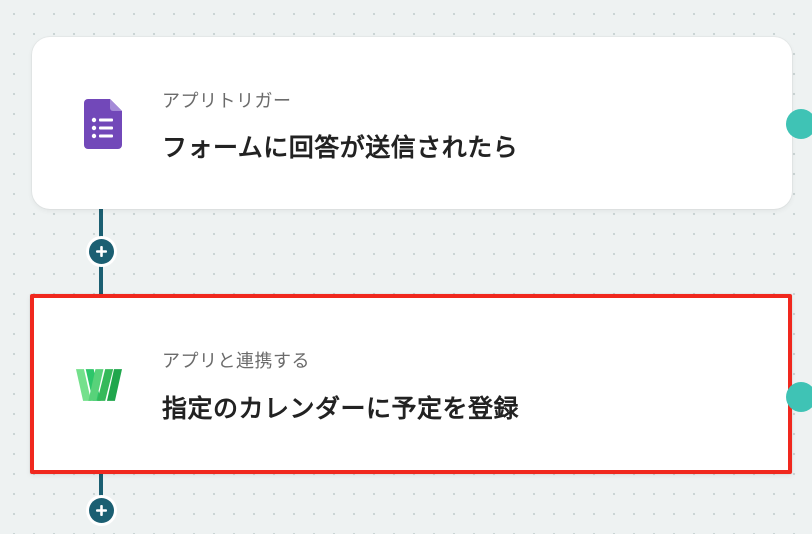  I want to click on google-forms-icon, so click(103, 124).